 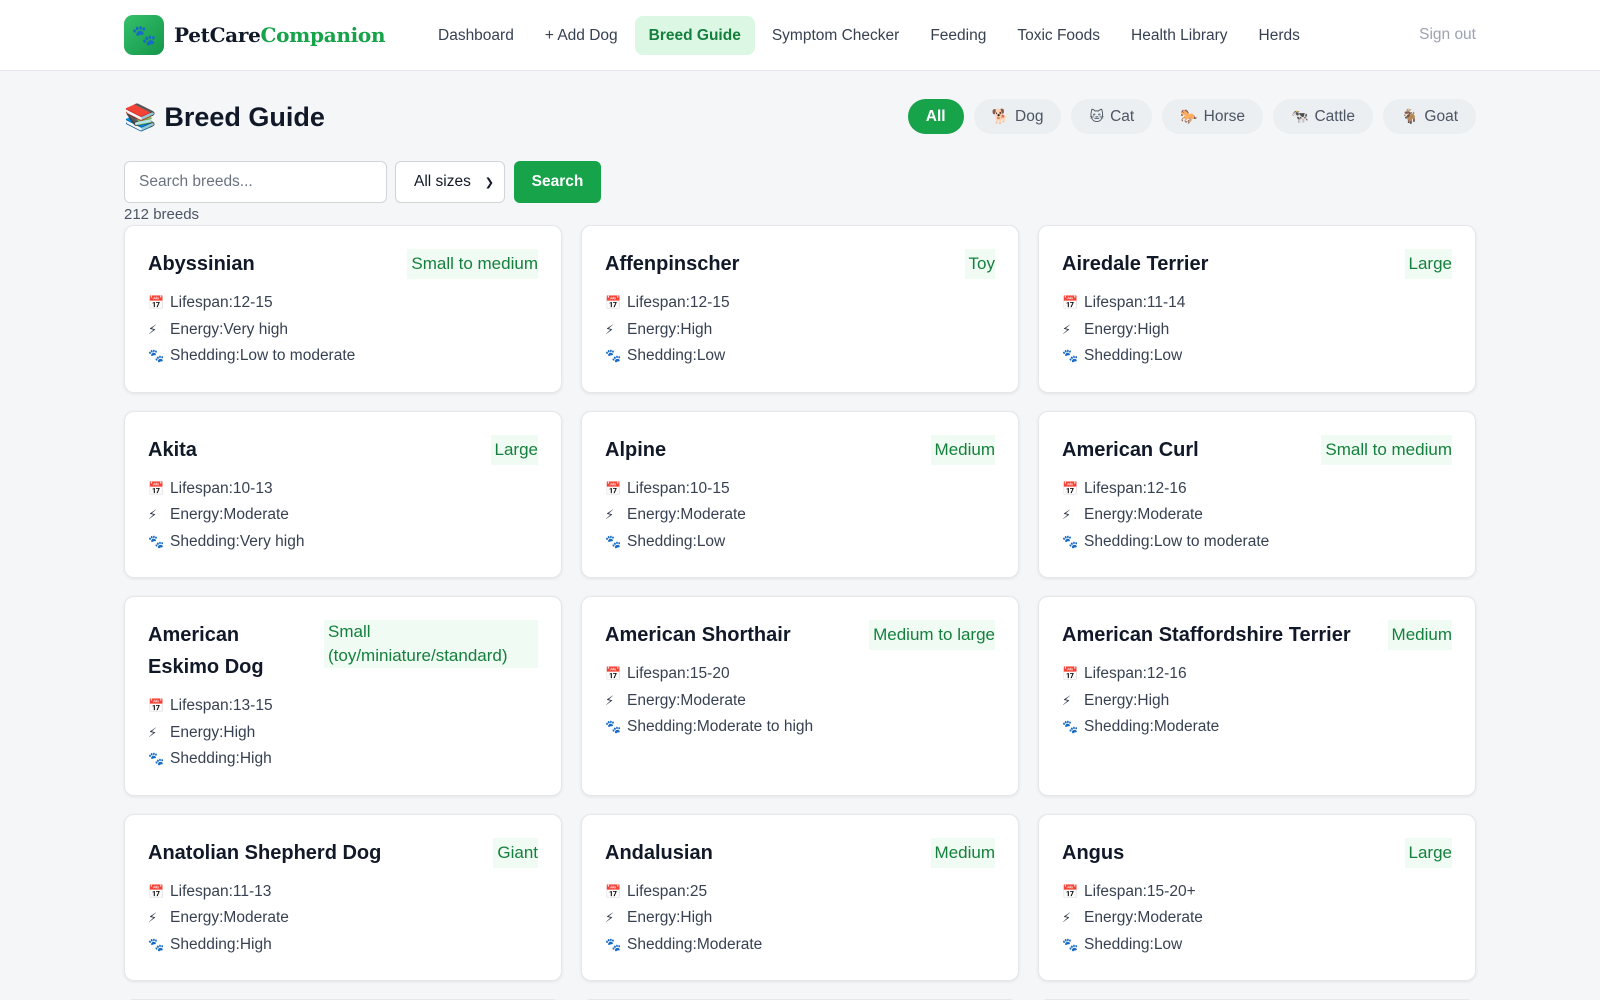 I want to click on cow-icon: 🐄, so click(x=1300, y=116).